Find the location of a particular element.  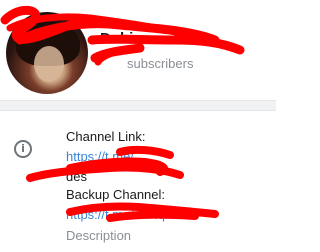

channel-avatar is located at coordinates (47, 53).